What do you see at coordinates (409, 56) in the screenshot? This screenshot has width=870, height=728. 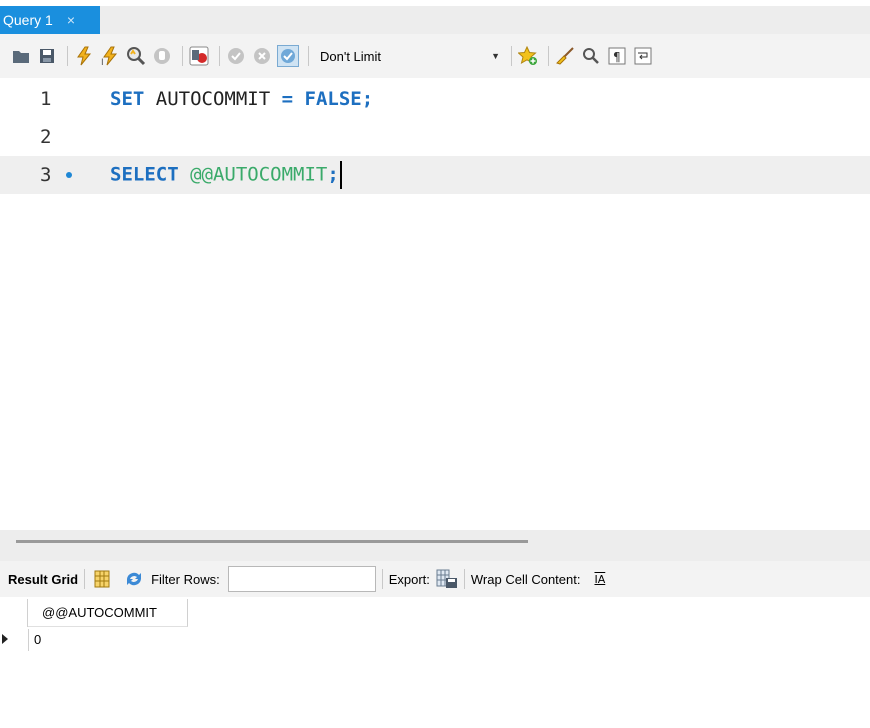 I see `limit-rows-select: Don't Limit ▼` at bounding box center [409, 56].